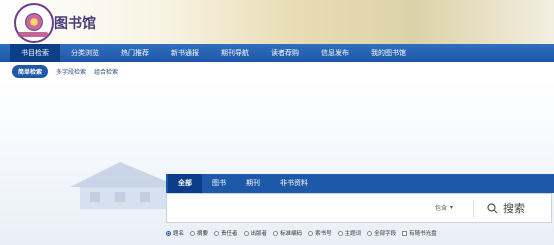 This screenshot has height=245, width=554. What do you see at coordinates (473, 209) in the screenshot?
I see `divider` at bounding box center [473, 209].